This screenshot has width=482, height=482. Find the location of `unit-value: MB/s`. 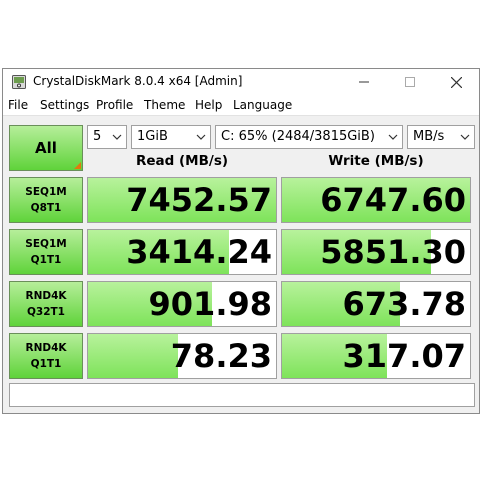

unit-value: MB/s is located at coordinates (429, 136).